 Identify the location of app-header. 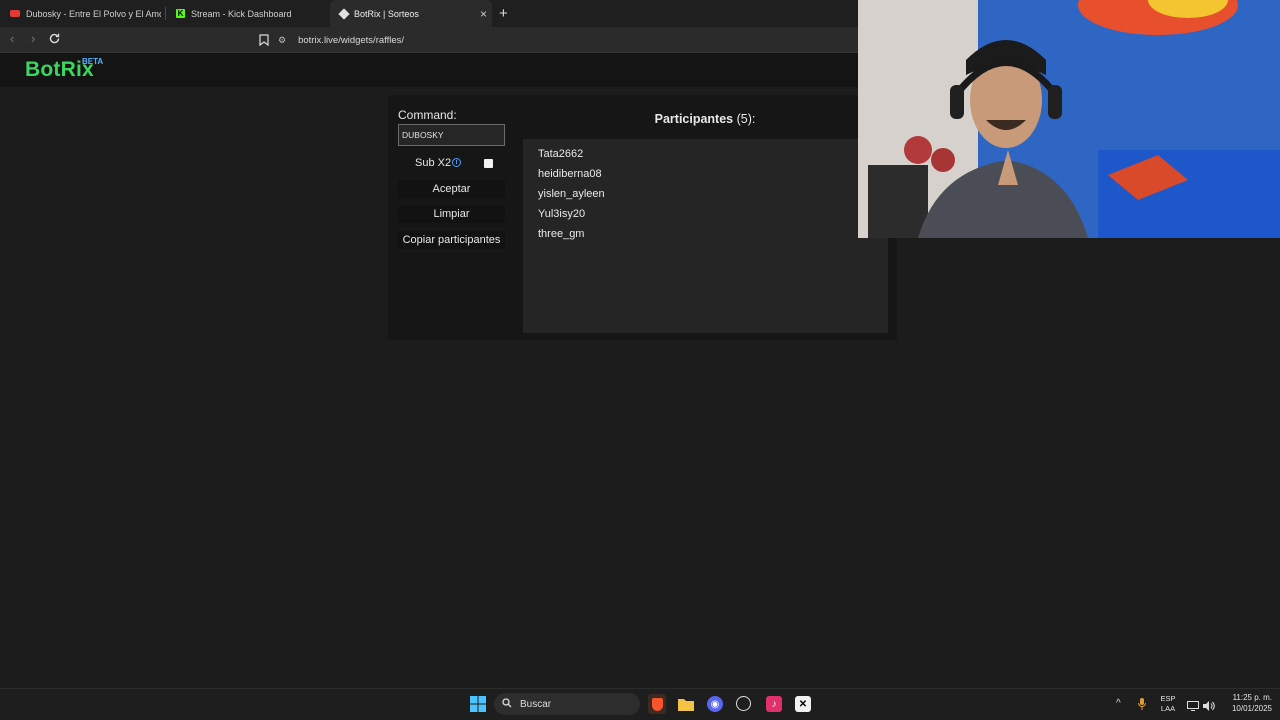
(430, 70).